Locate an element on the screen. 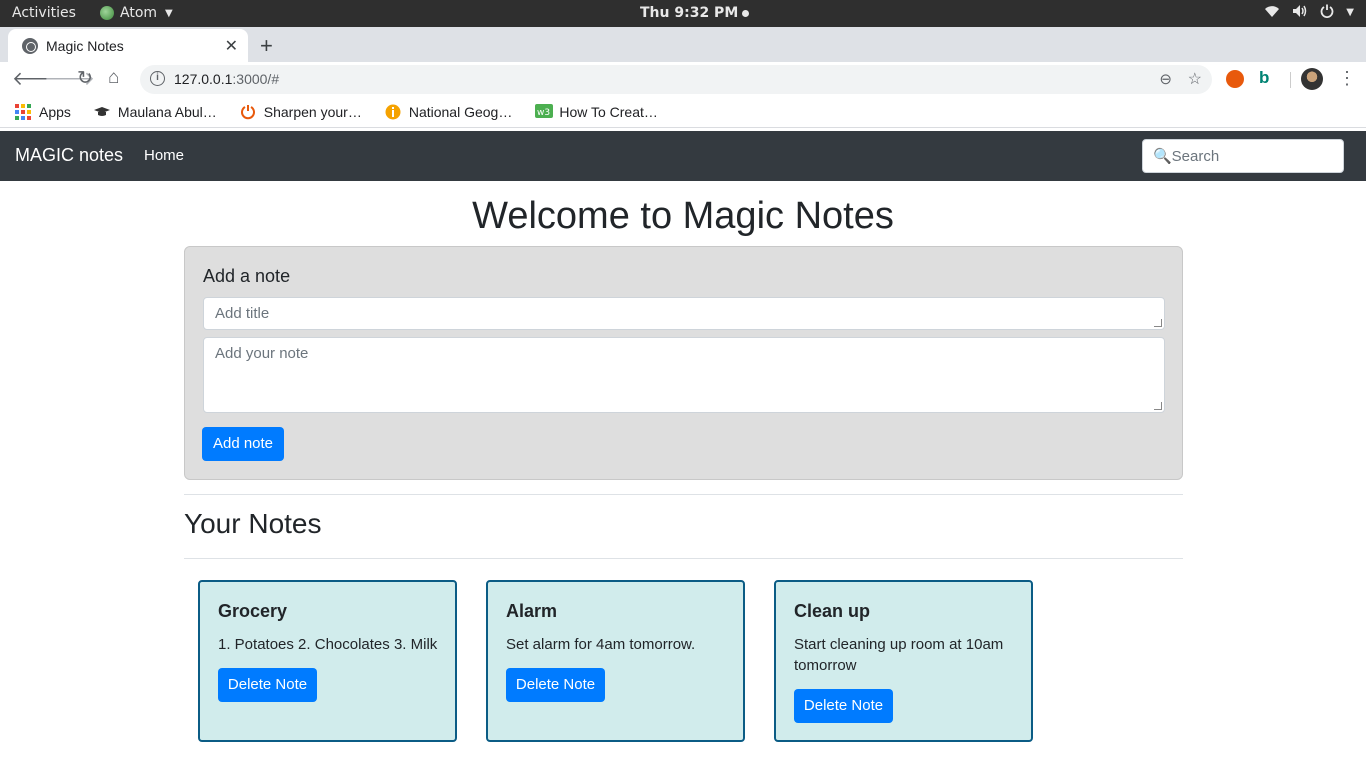 Image resolution: width=1366 pixels, height=768 pixels. new-tab-button: + is located at coordinates (266, 46).